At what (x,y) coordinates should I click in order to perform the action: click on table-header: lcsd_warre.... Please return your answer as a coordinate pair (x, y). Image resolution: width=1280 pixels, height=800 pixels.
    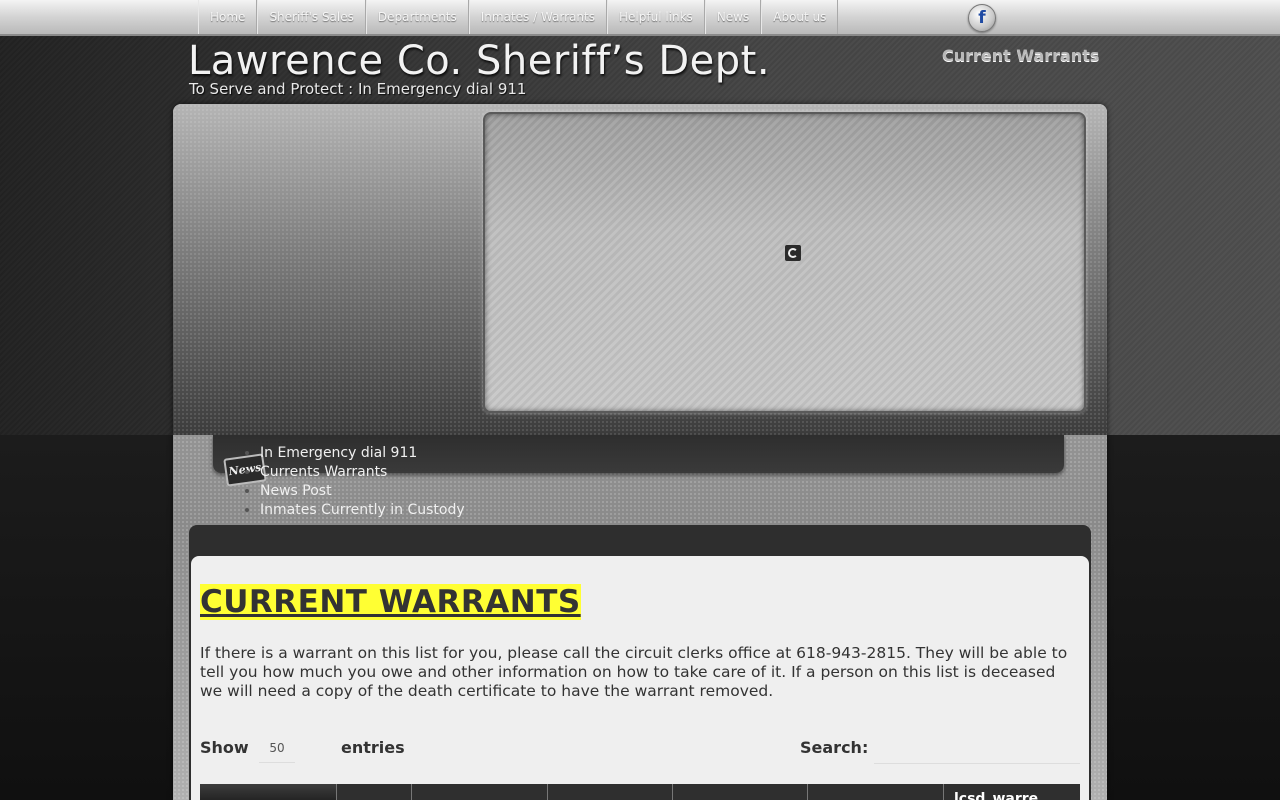
    Looking at the image, I should click on (640, 792).